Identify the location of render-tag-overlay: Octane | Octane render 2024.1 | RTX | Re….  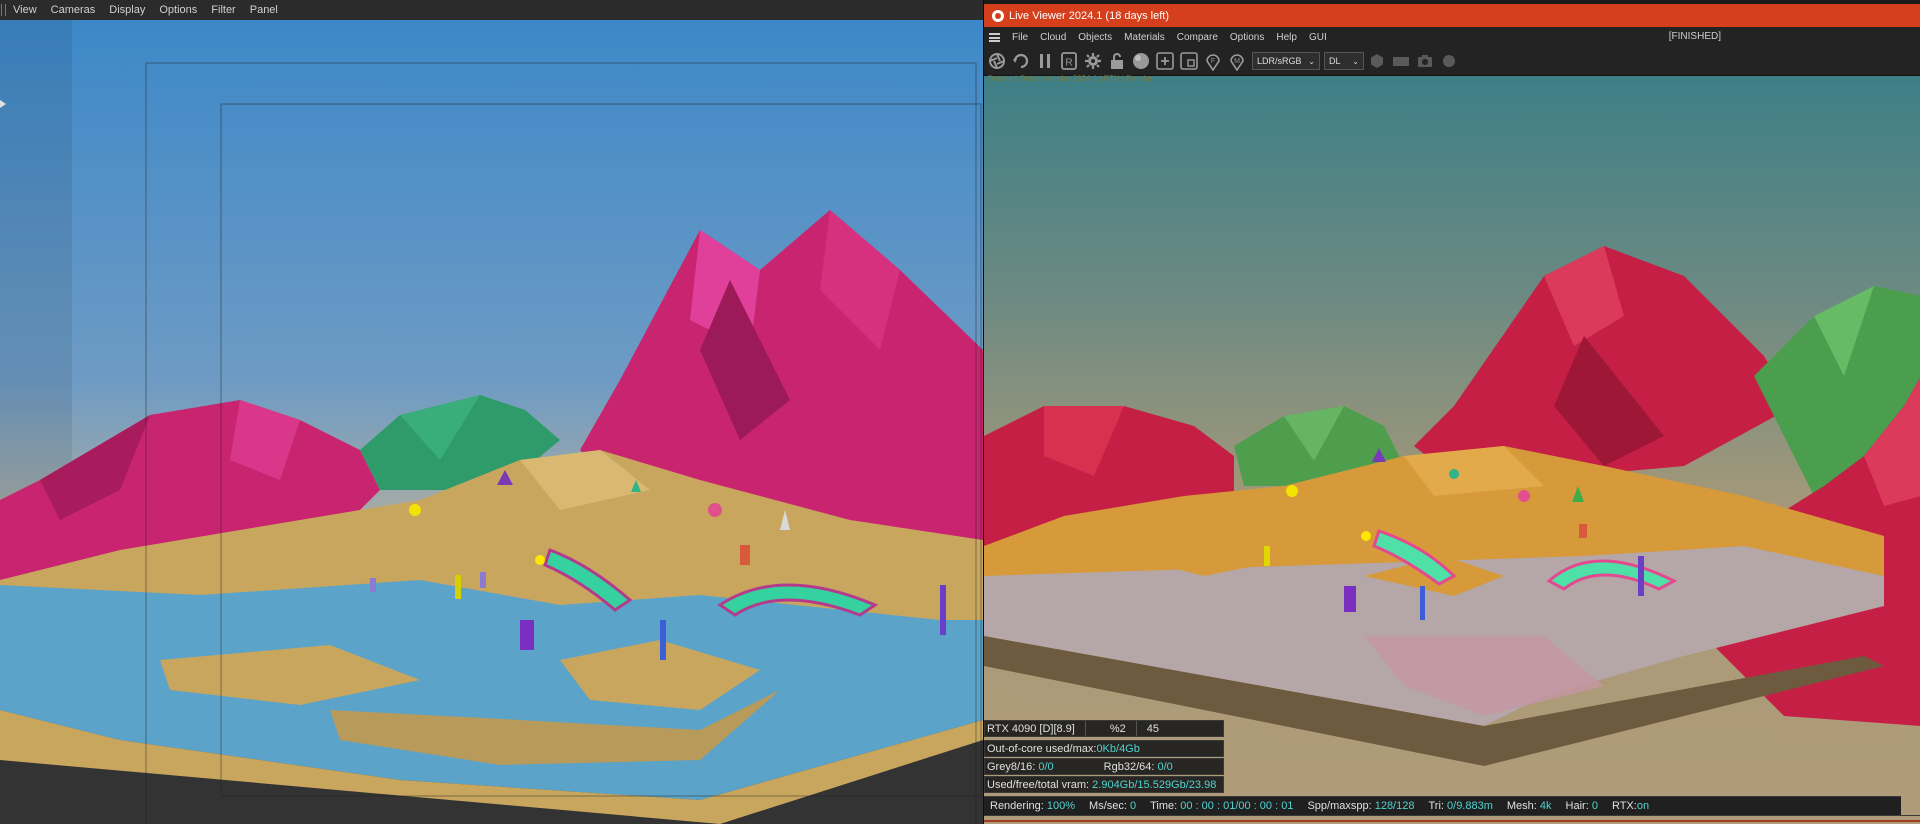
(1070, 78).